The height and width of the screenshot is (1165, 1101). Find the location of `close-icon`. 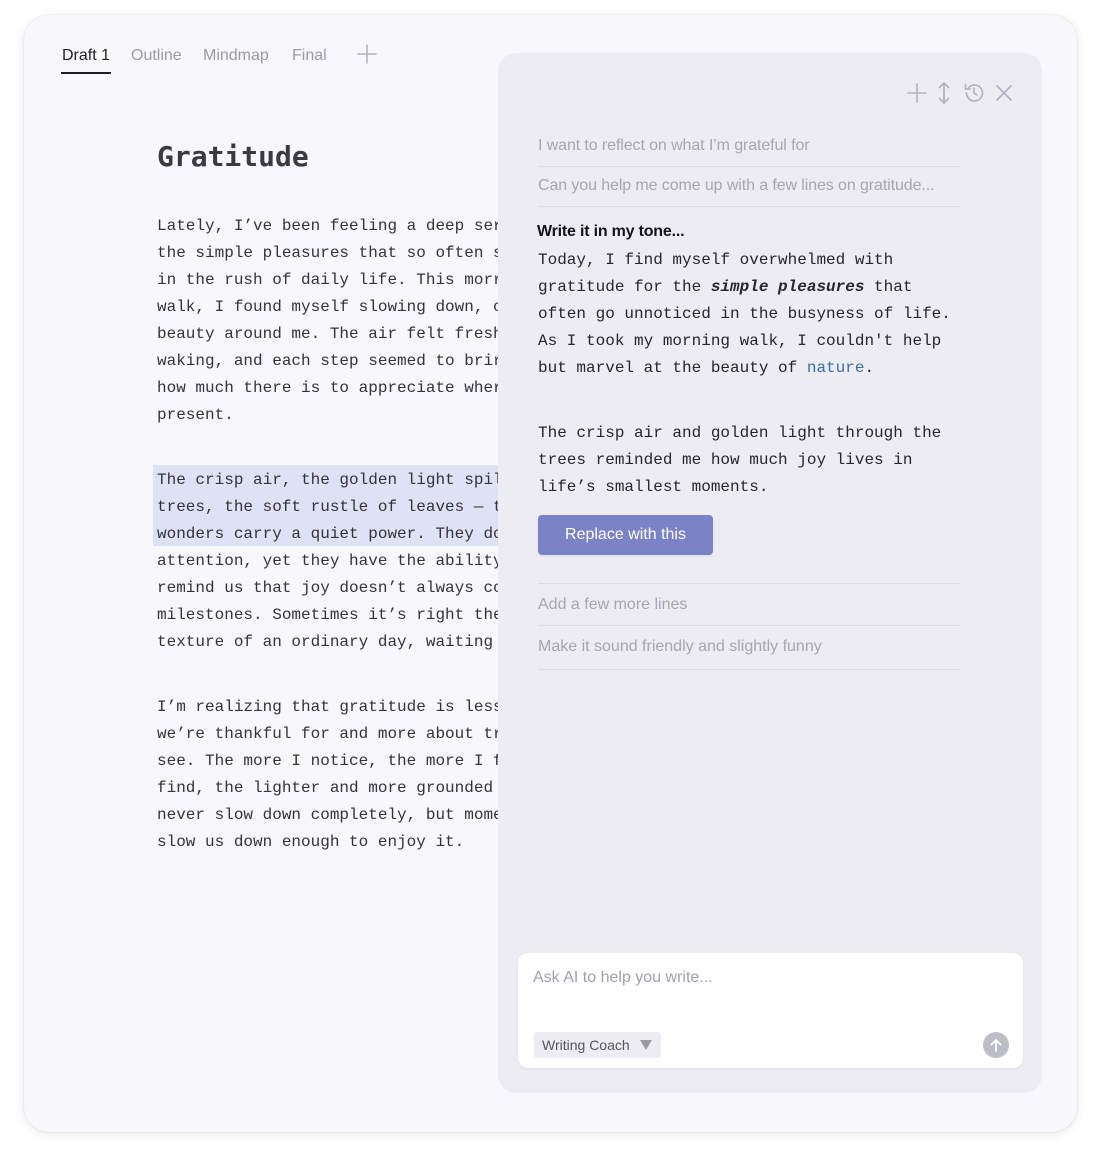

close-icon is located at coordinates (1004, 93).